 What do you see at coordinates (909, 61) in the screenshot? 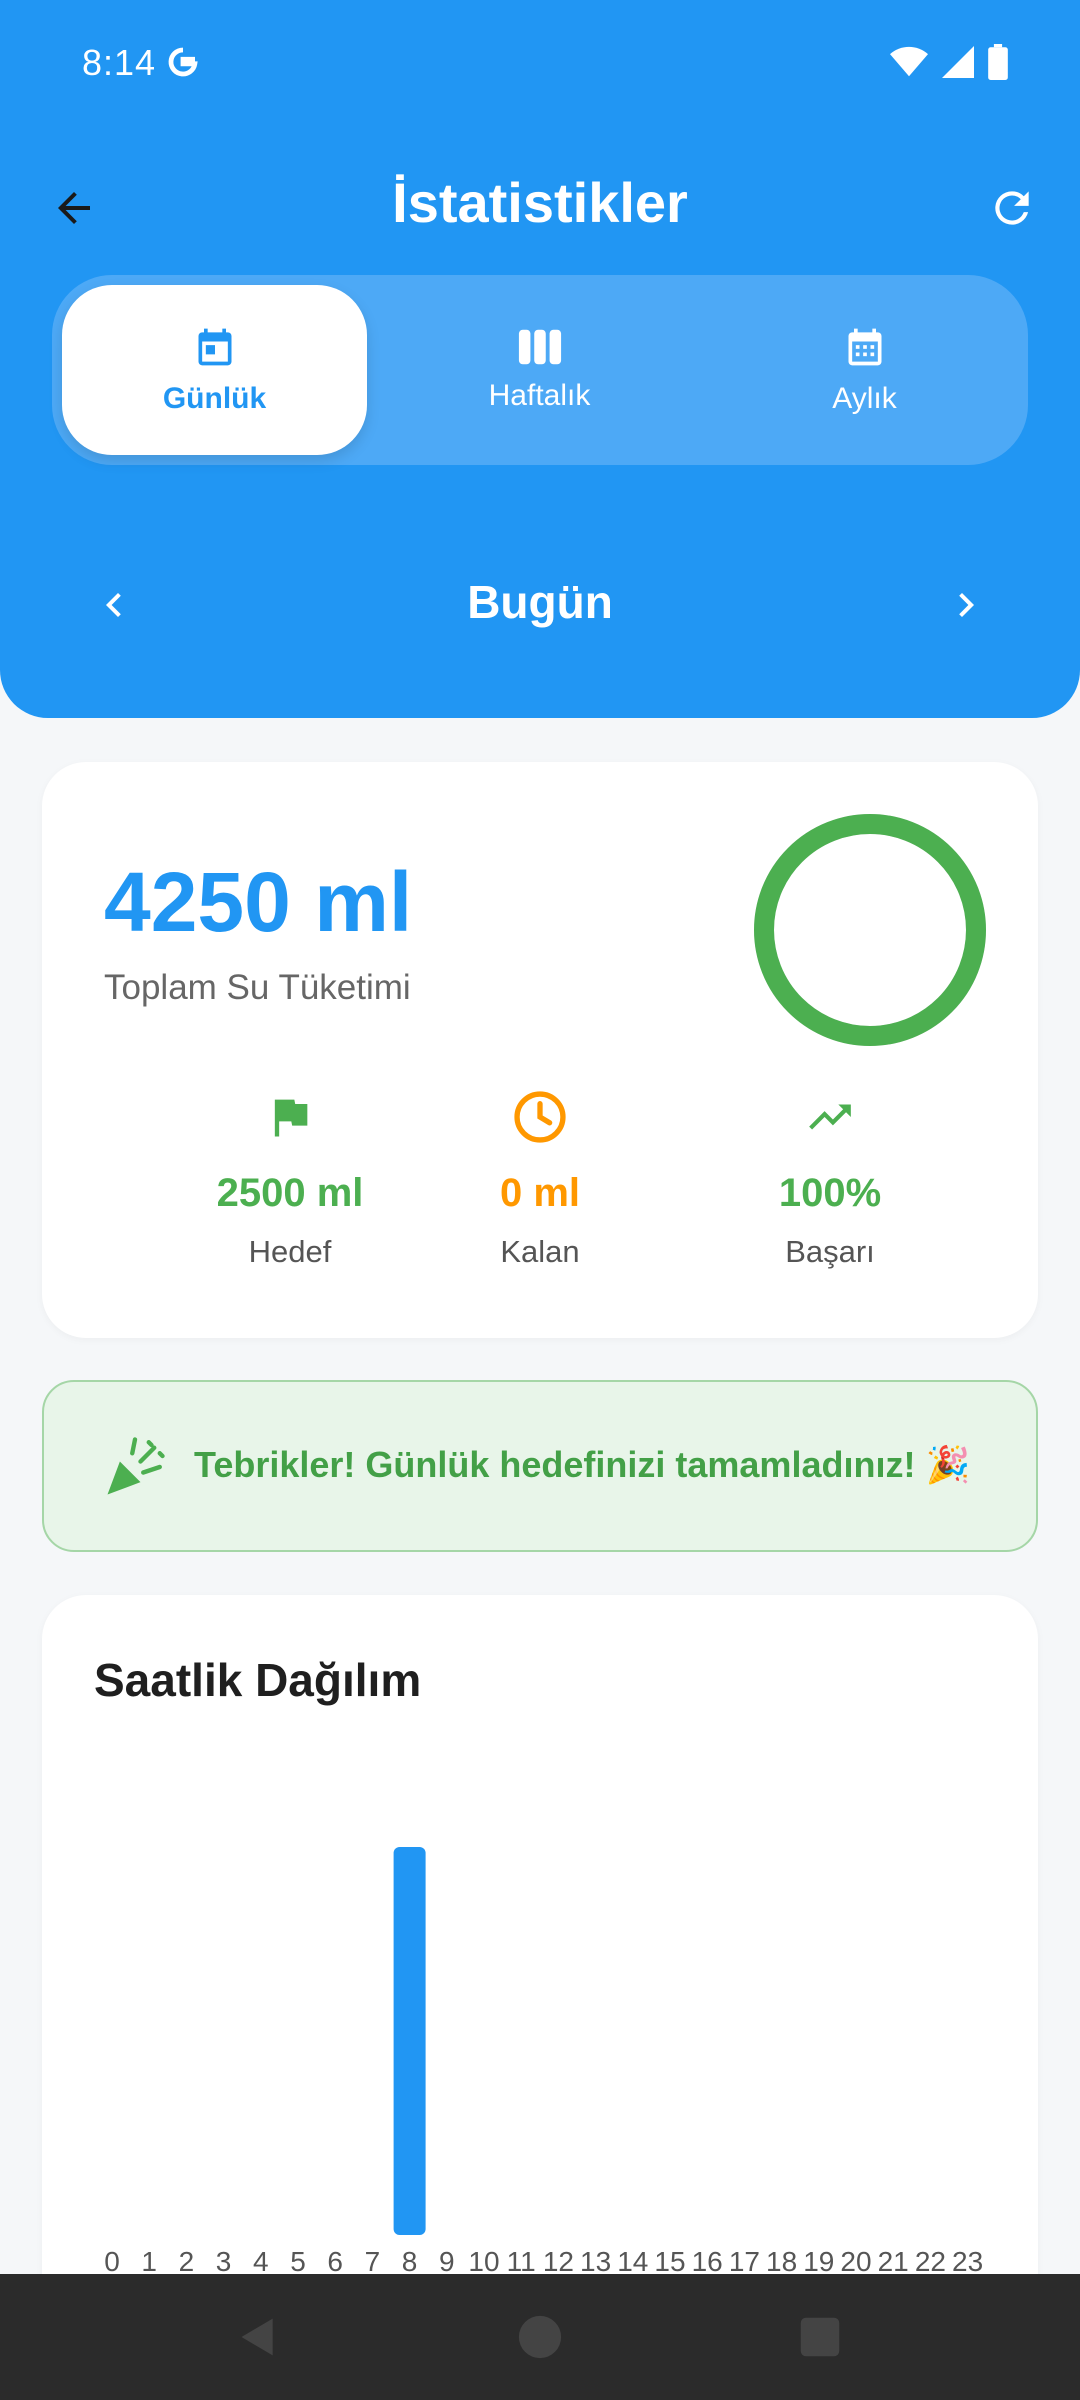
I see `wifi-icon` at bounding box center [909, 61].